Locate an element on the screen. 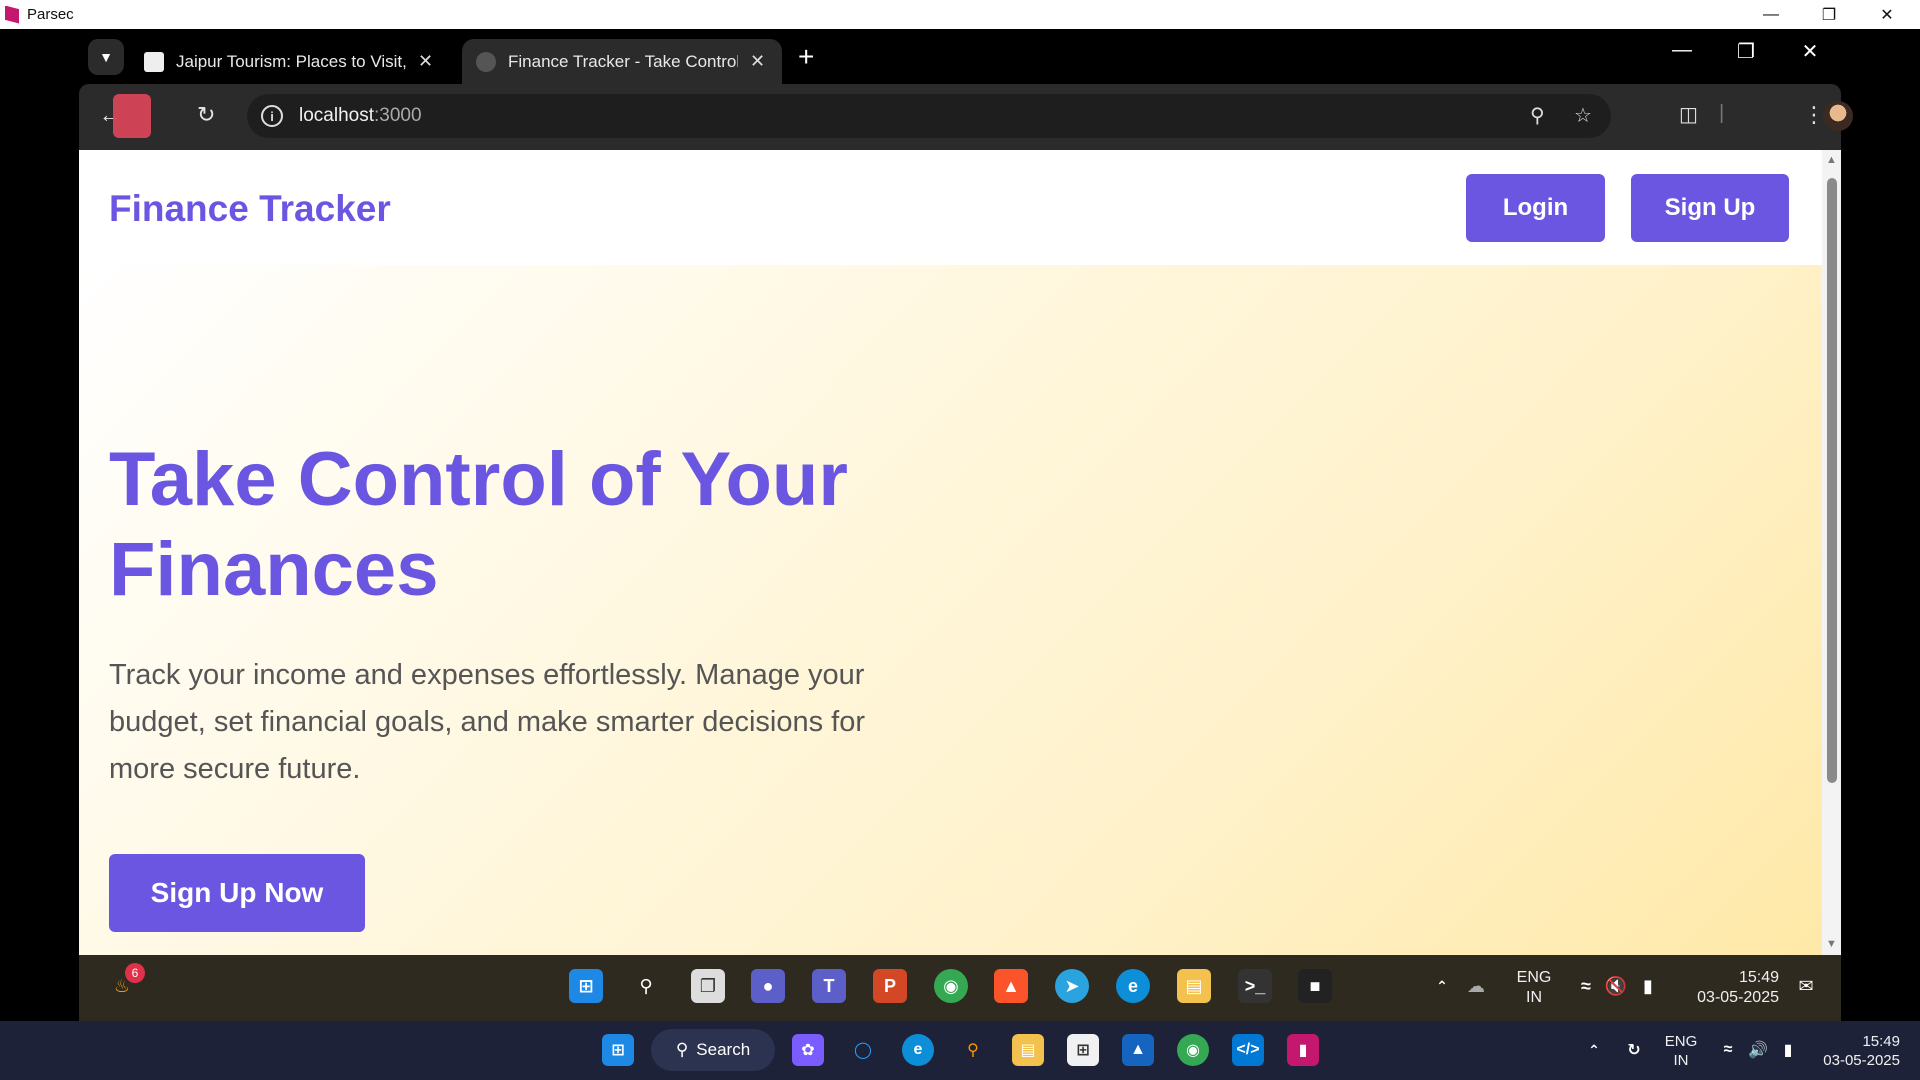  tab-favicon-icon is located at coordinates (154, 61).